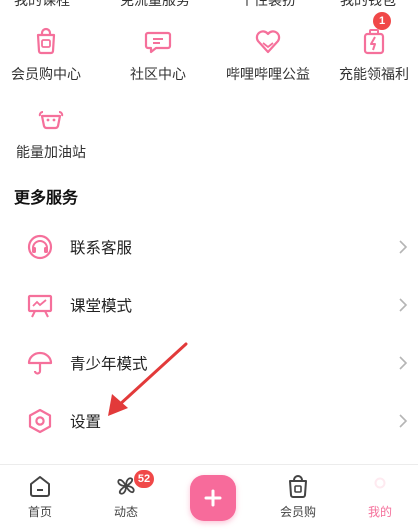 This screenshot has height=532, width=418. I want to click on tab-label: 我的, so click(379, 512).